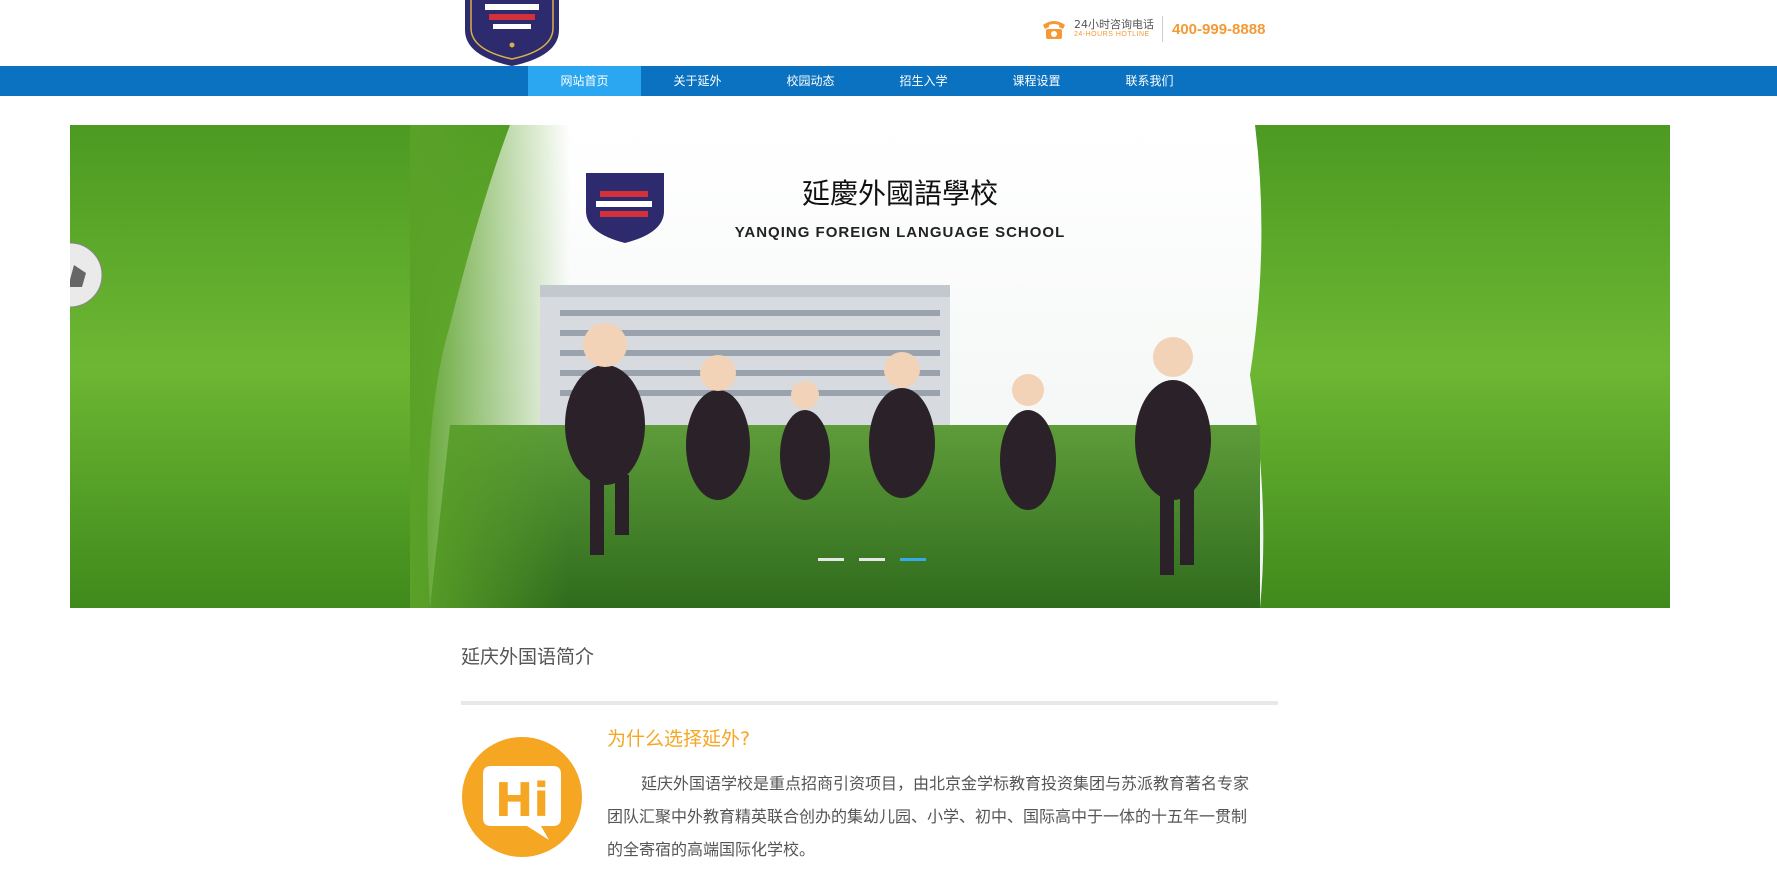 Image resolution: width=1777 pixels, height=882 pixels. Describe the element at coordinates (697, 81) in the screenshot. I see `nav-item-about: 关于延外` at that location.